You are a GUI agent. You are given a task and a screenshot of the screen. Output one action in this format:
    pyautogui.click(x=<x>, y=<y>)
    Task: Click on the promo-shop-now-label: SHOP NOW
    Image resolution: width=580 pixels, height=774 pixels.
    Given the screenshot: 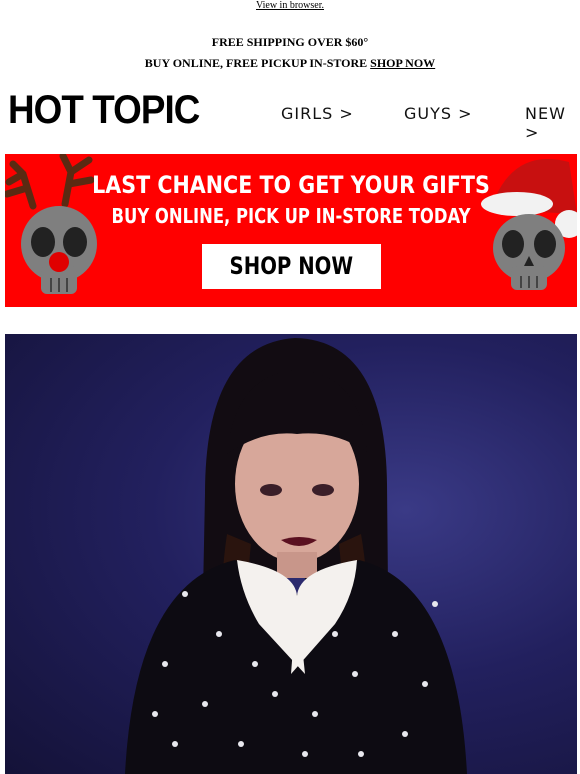 What is the action you would take?
    pyautogui.click(x=291, y=266)
    